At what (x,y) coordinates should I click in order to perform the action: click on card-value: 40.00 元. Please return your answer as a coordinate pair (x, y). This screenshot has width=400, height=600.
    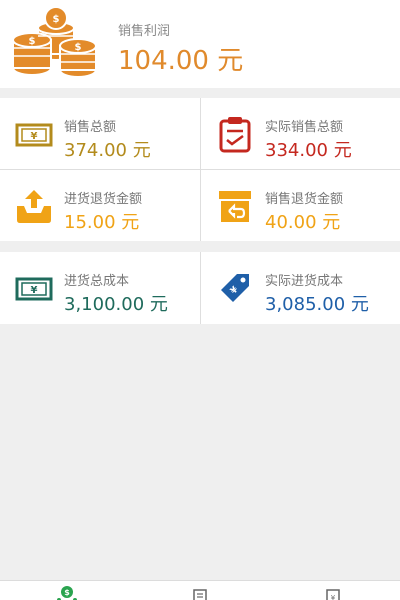
    Looking at the image, I should click on (303, 222).